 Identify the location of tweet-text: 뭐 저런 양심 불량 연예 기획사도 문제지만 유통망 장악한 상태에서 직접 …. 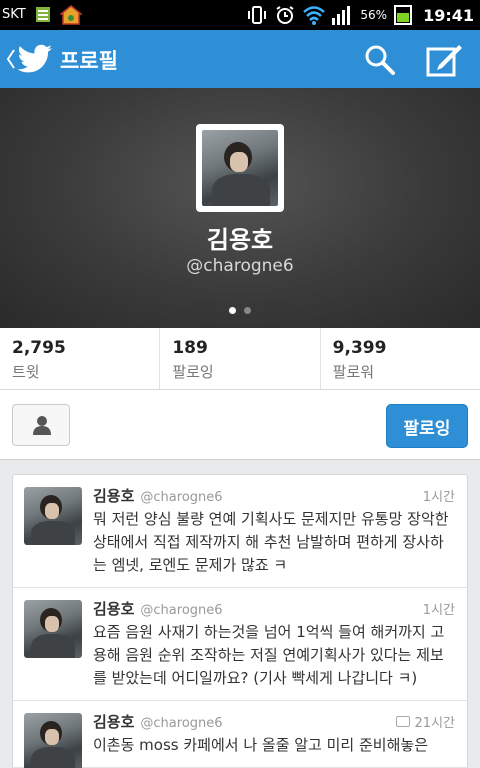
(271, 542).